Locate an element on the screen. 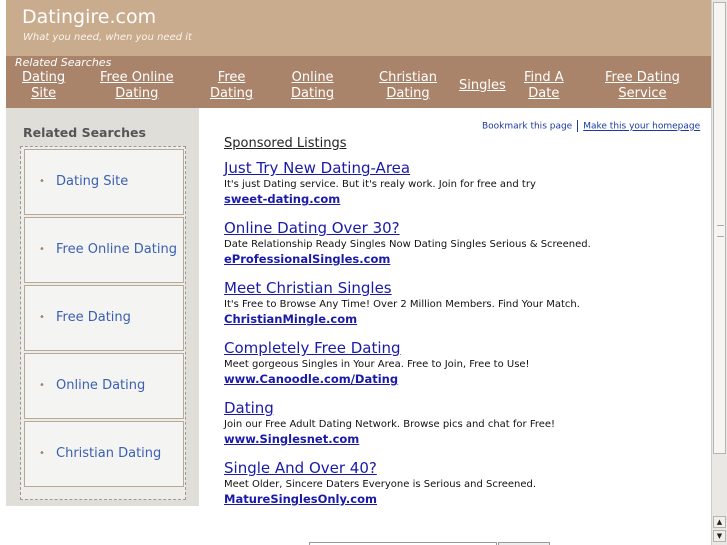 Image resolution: width=727 pixels, height=545 pixels. listing-title: Completely Free Dating is located at coordinates (459, 348).